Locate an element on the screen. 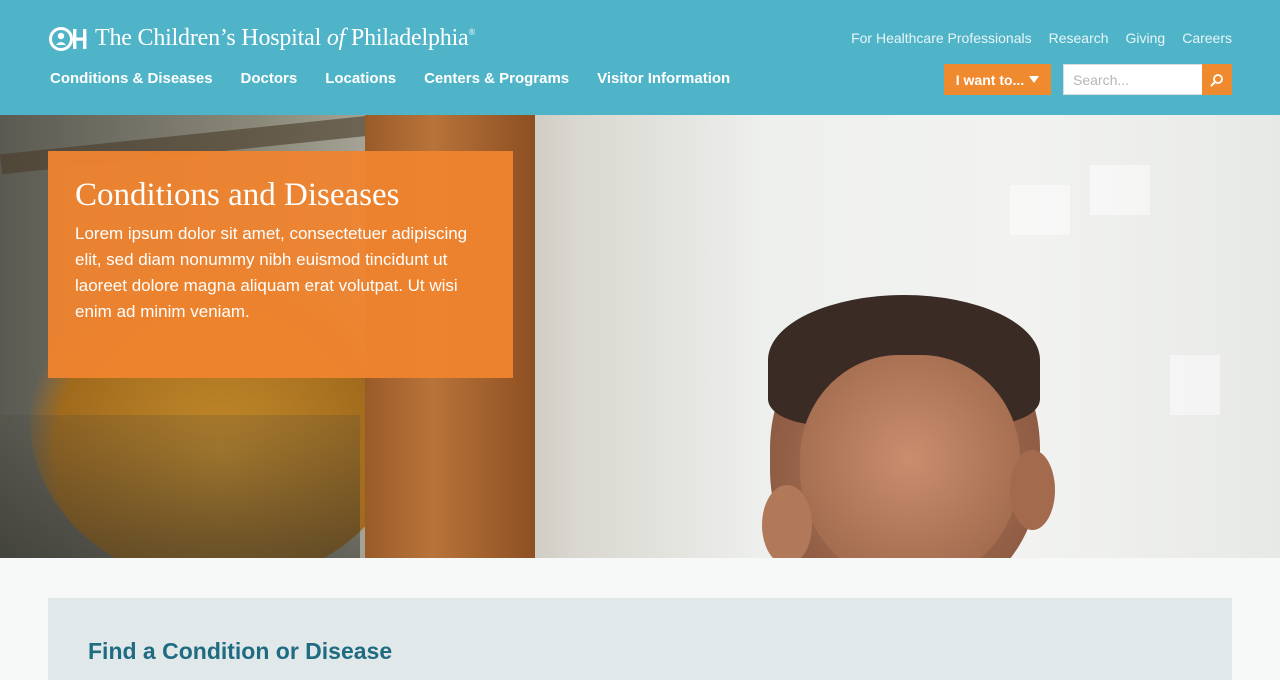 Image resolution: width=1280 pixels, height=680 pixels. search-button is located at coordinates (1217, 79).